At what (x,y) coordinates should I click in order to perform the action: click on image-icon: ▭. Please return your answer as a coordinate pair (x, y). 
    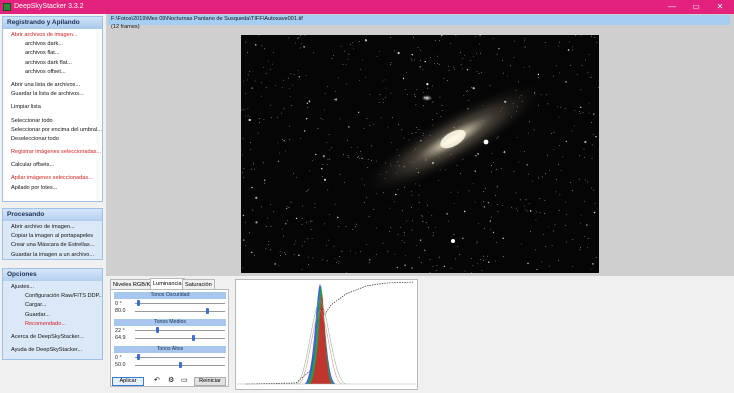
    Looking at the image, I should click on (184, 380).